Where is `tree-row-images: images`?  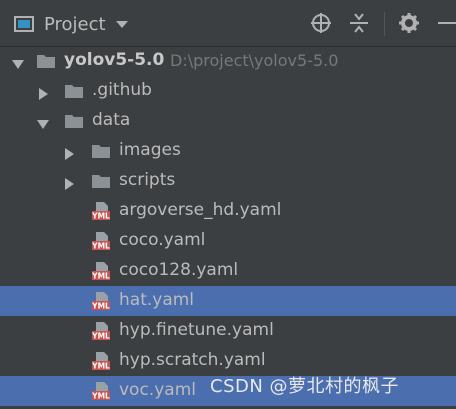
tree-row-images: images is located at coordinates (228, 151).